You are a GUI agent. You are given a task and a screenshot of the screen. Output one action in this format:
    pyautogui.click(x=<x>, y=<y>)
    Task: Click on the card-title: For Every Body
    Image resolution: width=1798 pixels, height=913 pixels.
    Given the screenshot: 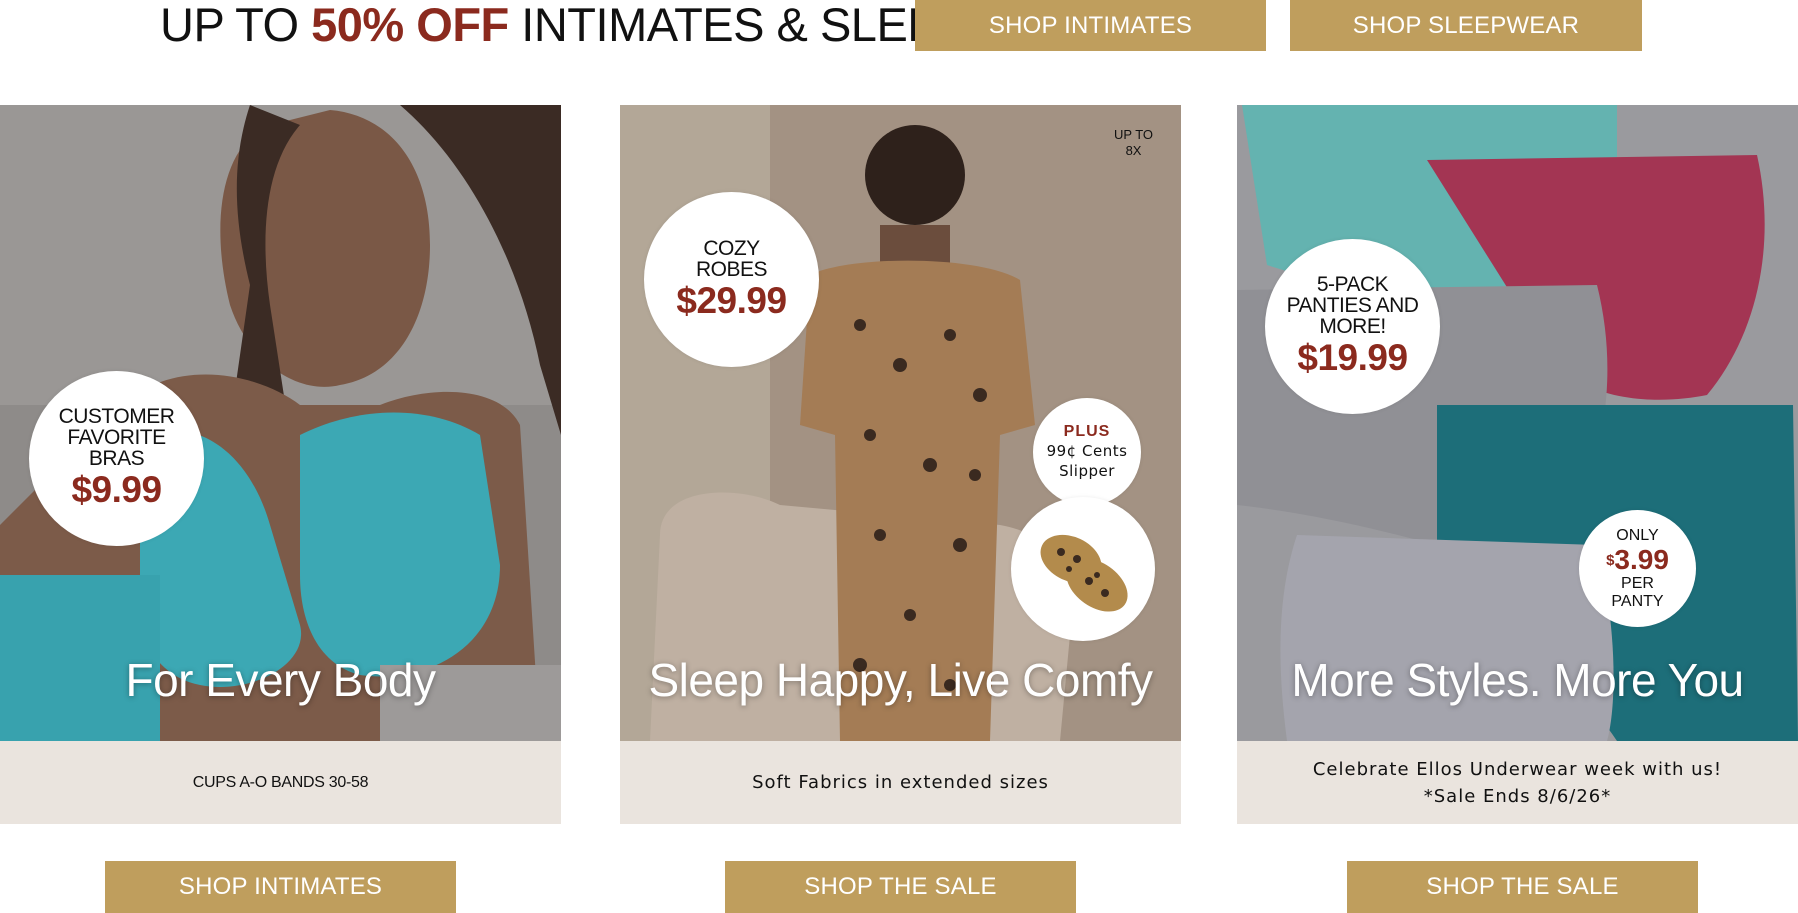 What is the action you would take?
    pyautogui.click(x=281, y=680)
    